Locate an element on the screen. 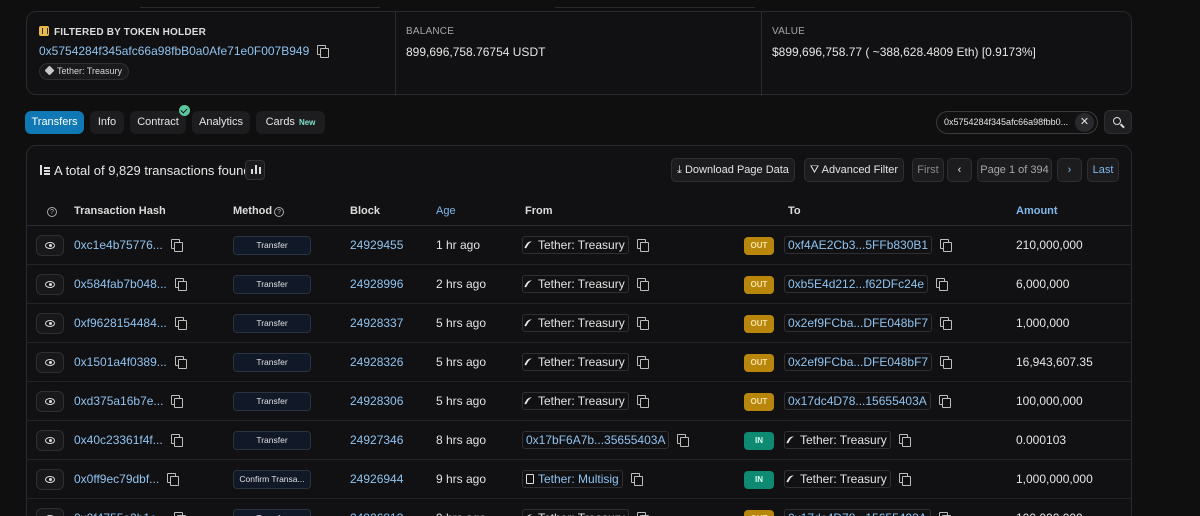 The image size is (1200, 516). new-badge: New is located at coordinates (307, 122).